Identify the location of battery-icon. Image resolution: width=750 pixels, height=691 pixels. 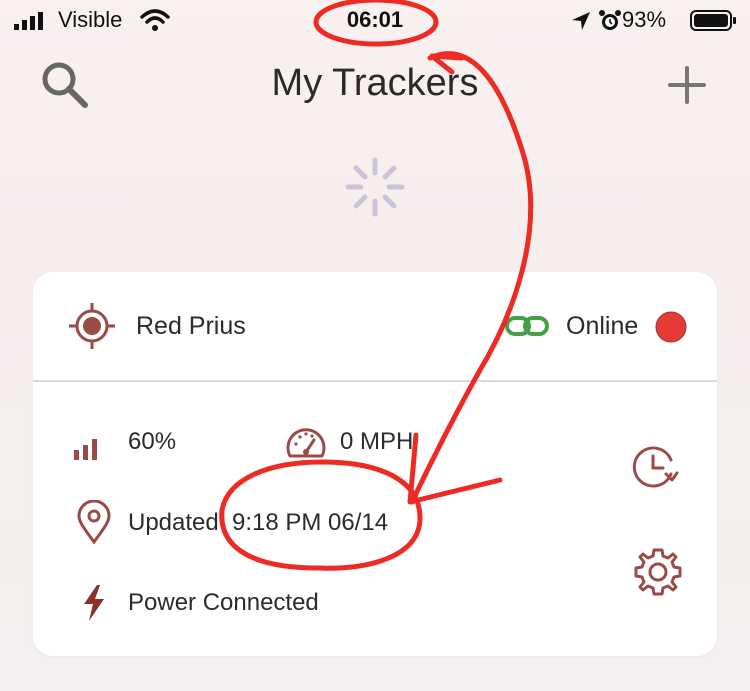
(713, 20).